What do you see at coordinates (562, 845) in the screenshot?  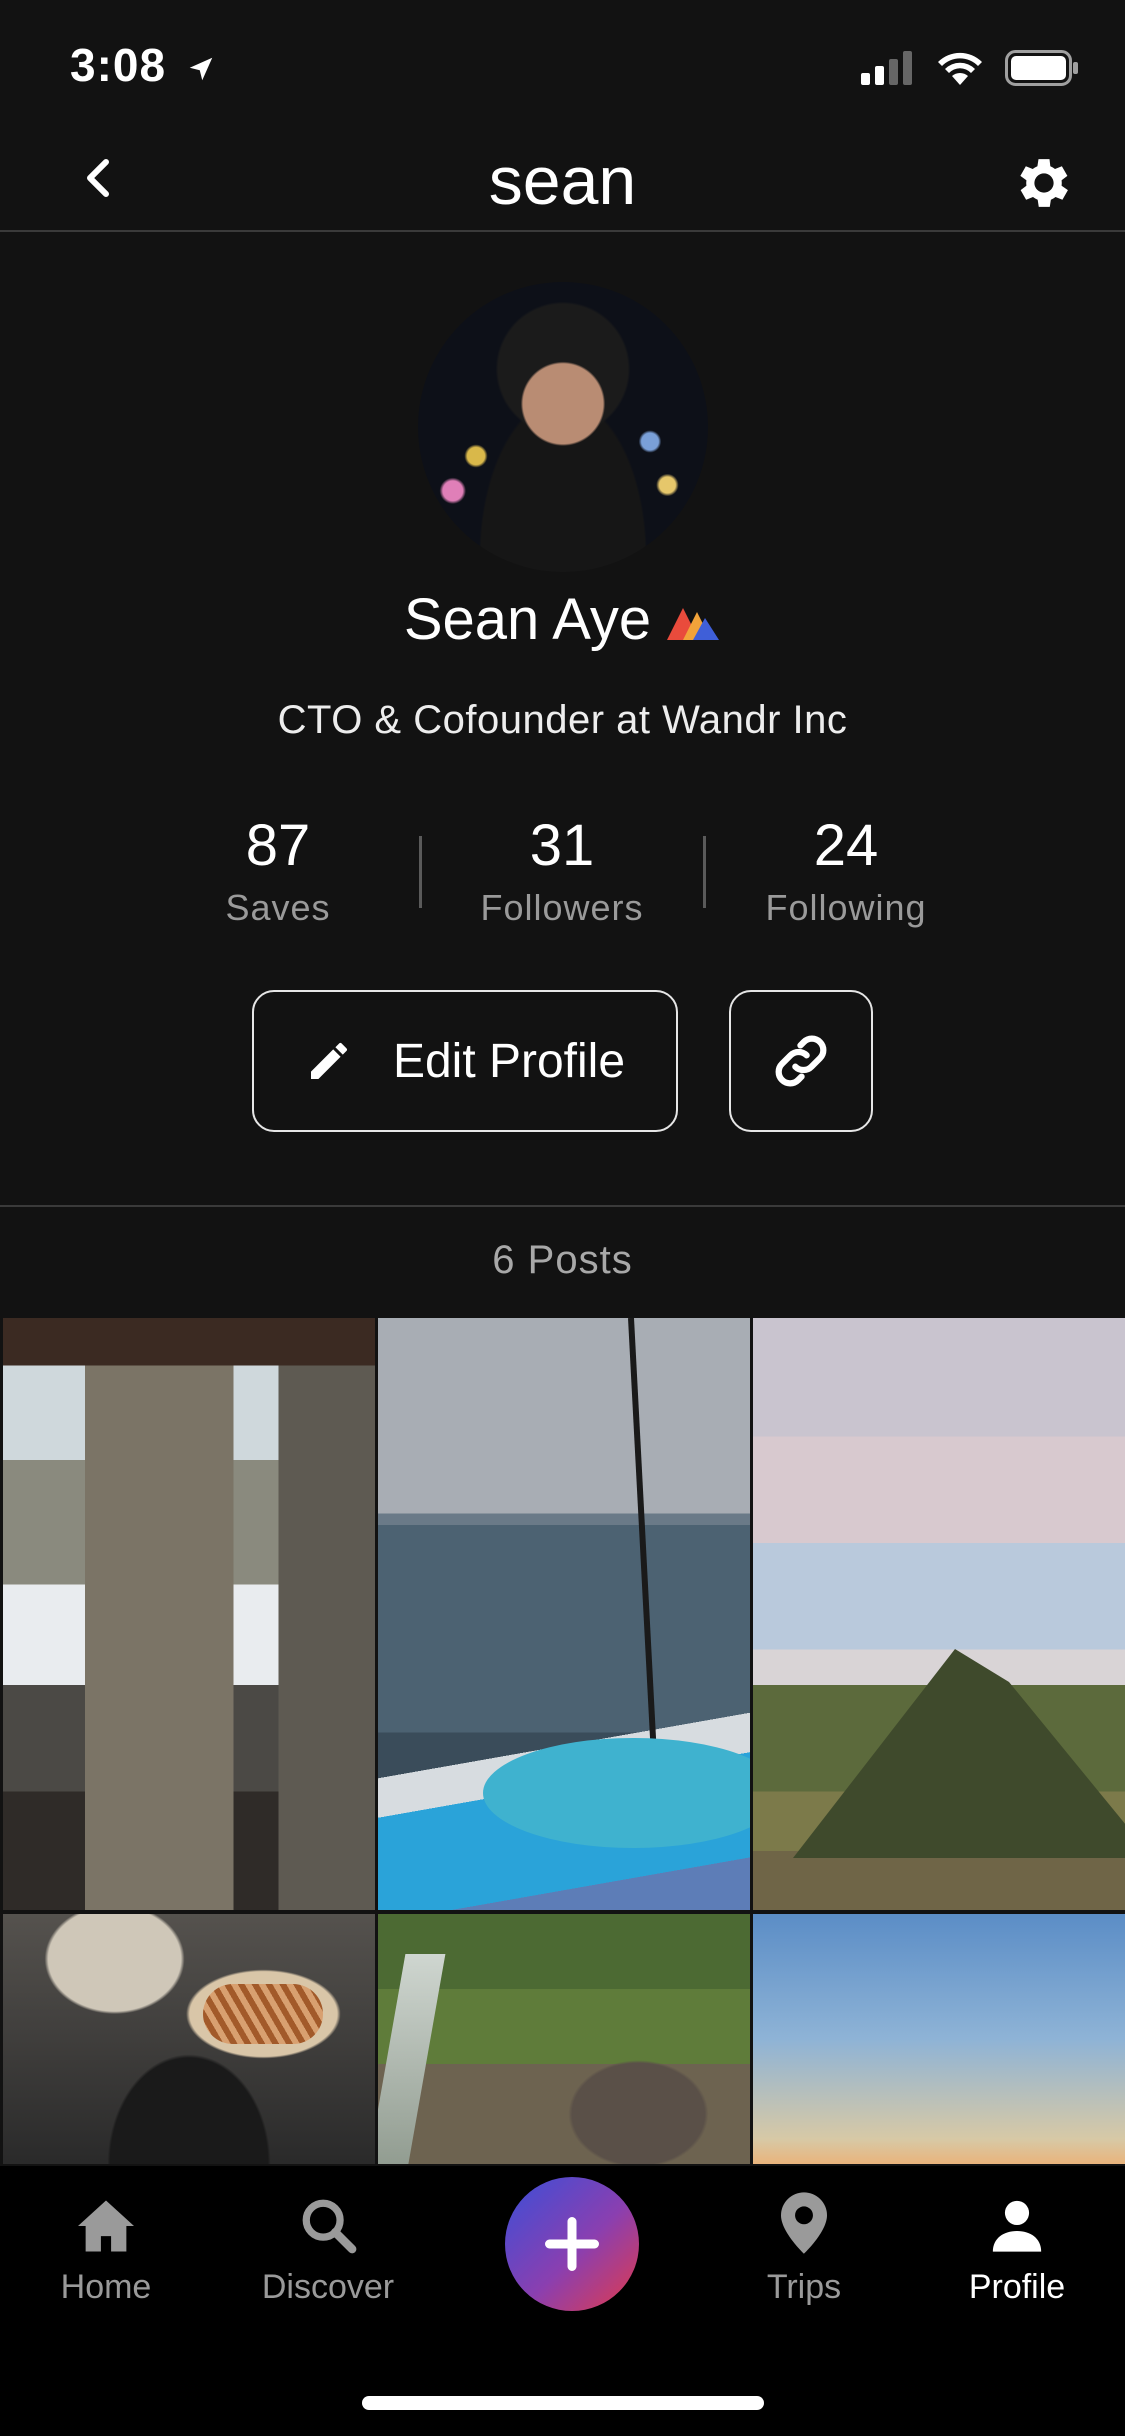 I see `stat-value: 31` at bounding box center [562, 845].